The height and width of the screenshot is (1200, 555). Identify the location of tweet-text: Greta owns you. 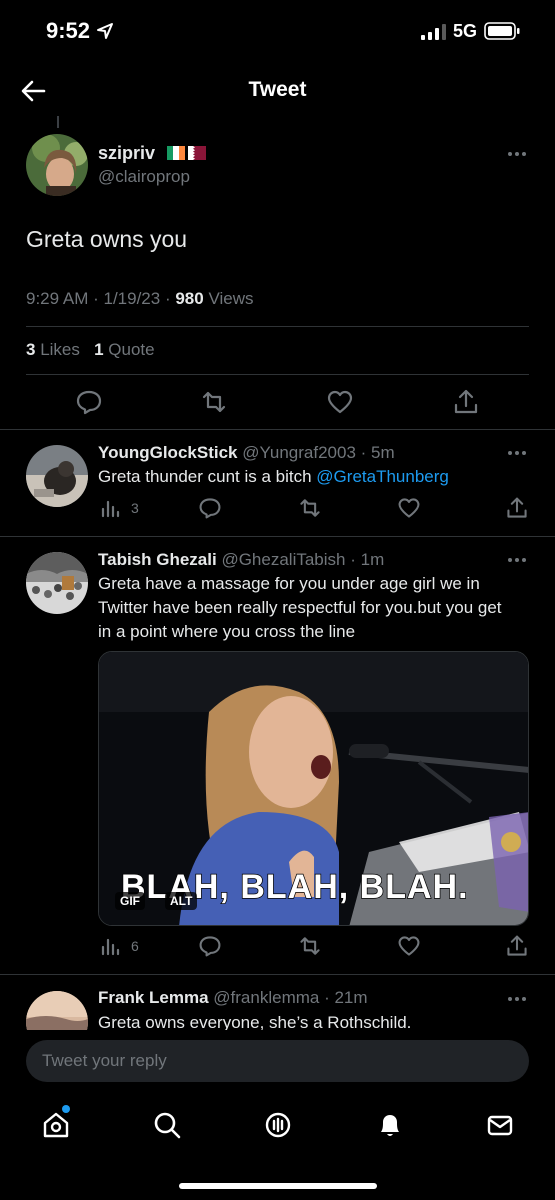
(107, 239).